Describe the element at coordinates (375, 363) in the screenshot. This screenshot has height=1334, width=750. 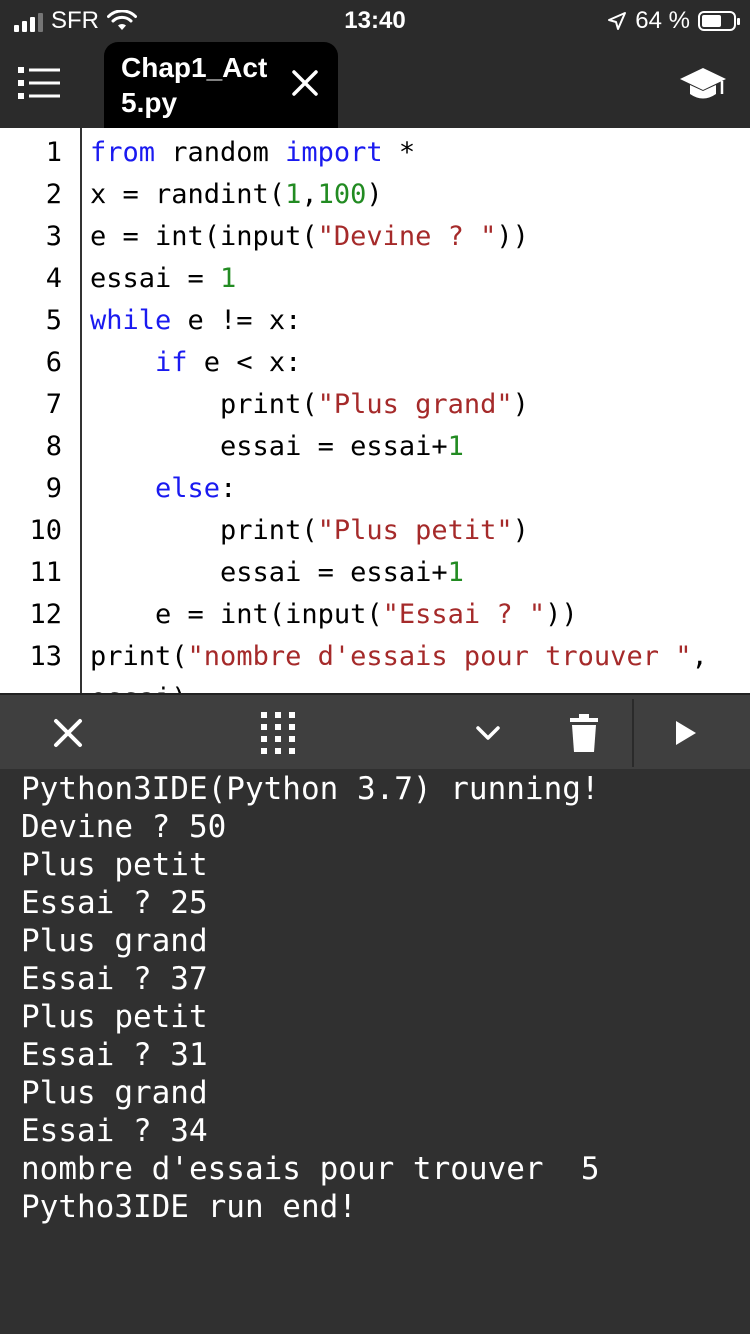
I see `code-line: 6 if e < x:` at that location.